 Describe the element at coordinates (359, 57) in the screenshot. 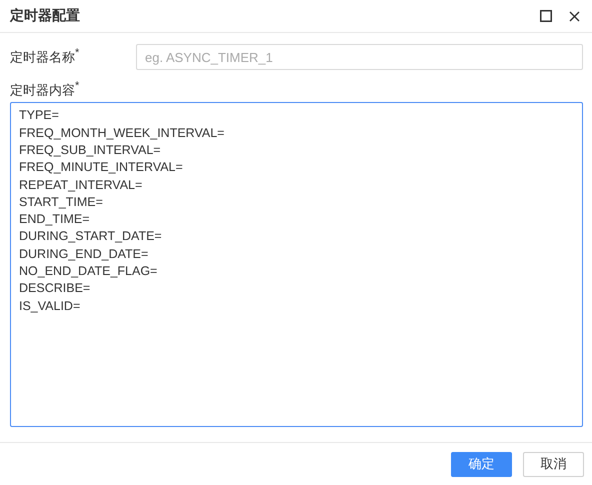

I see `name-input-field: eg. ASYNC_TIMER_1` at that location.